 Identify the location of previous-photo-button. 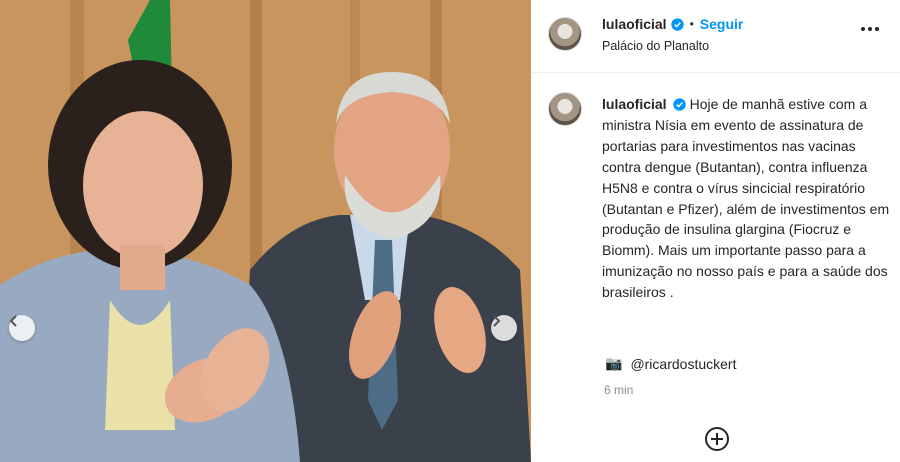
(22, 328).